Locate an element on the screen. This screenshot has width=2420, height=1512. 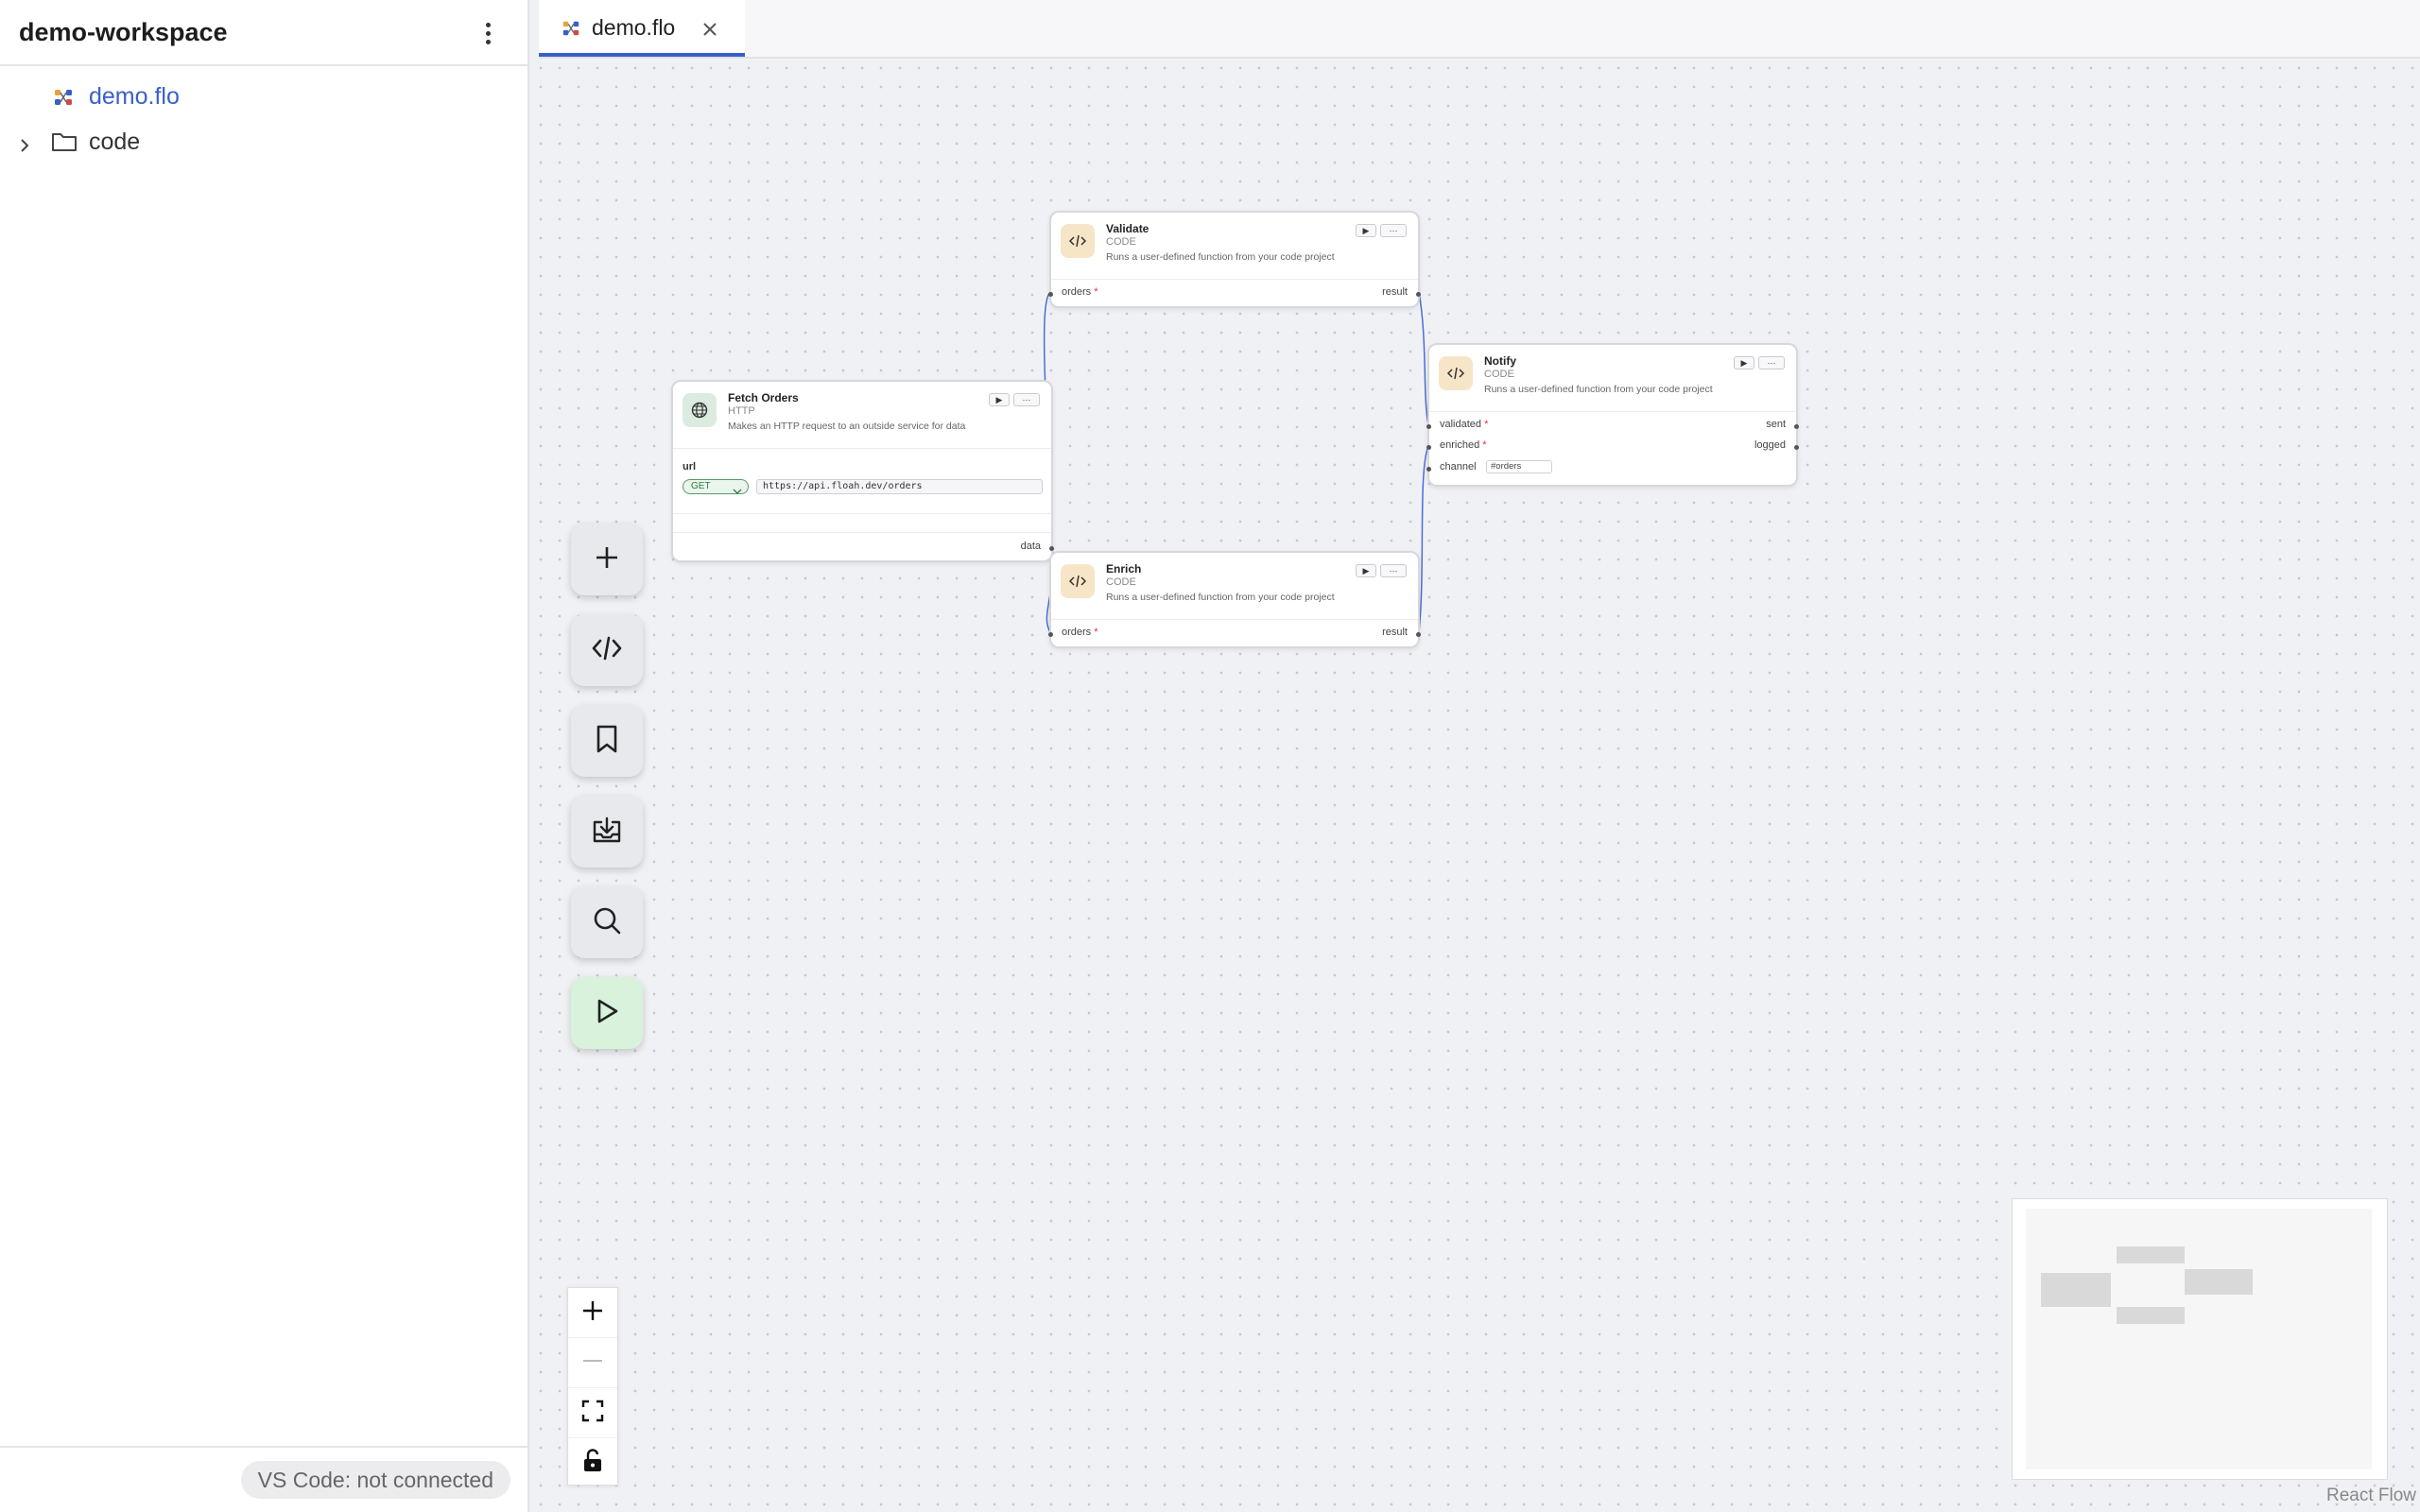
sidebar-footer: VS Code: not connected is located at coordinates (263, 1479).